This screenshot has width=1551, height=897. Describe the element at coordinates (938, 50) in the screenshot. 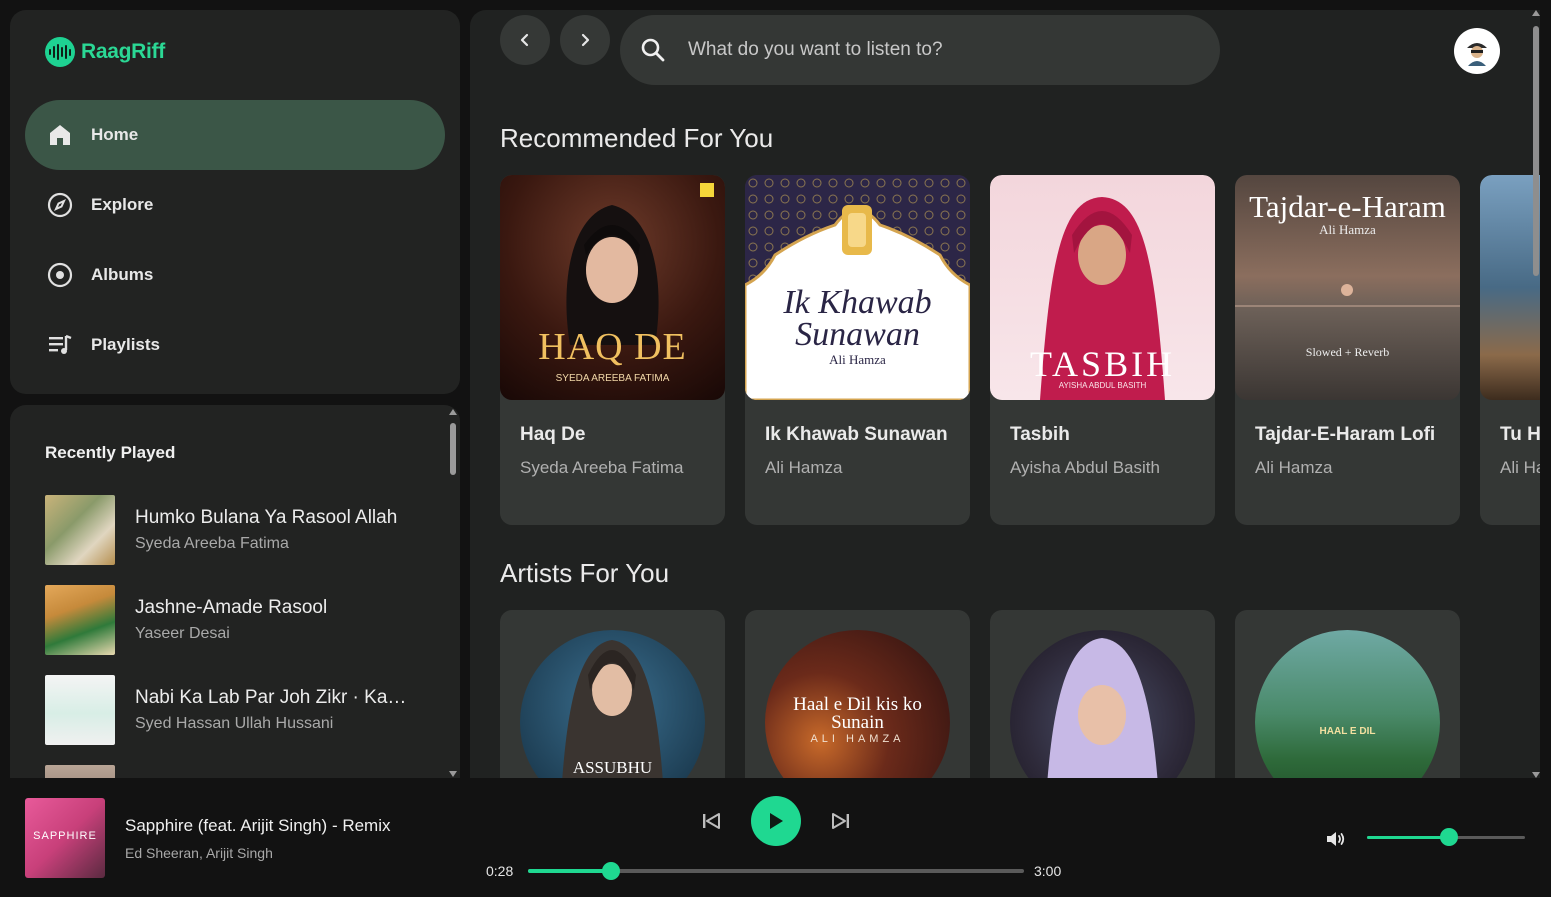

I see `search-input` at that location.